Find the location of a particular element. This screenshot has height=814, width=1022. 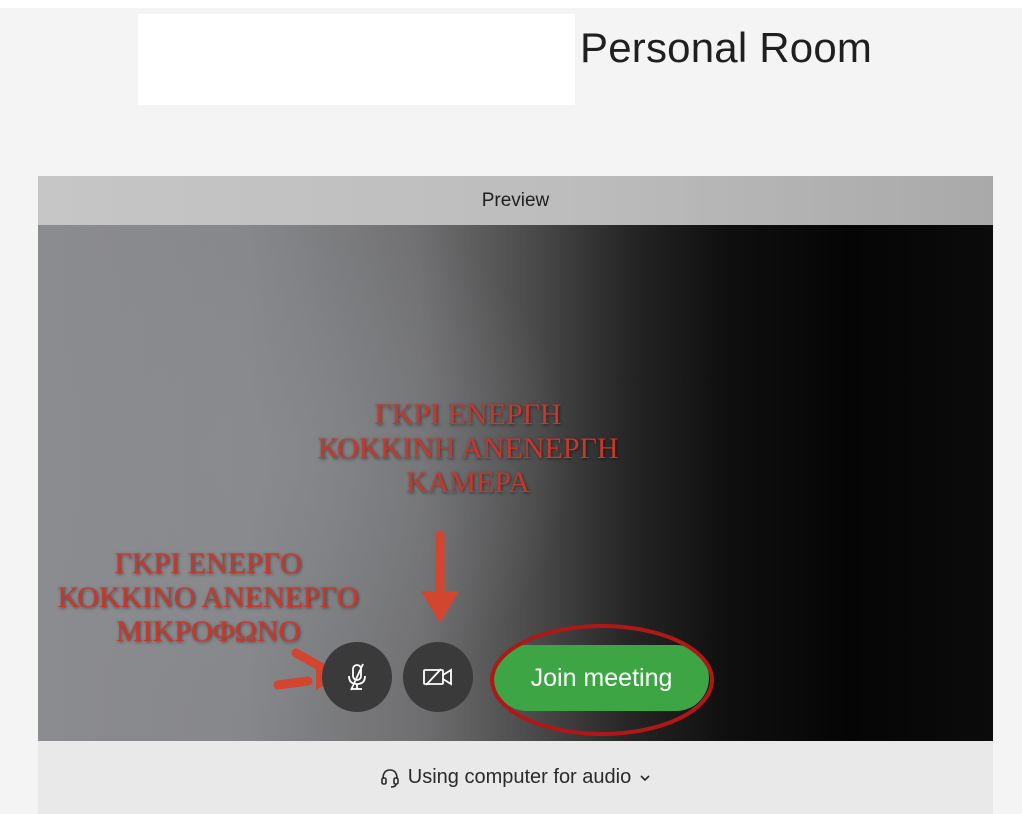

audio-selector: Using computer for audio is located at coordinates (515, 777).